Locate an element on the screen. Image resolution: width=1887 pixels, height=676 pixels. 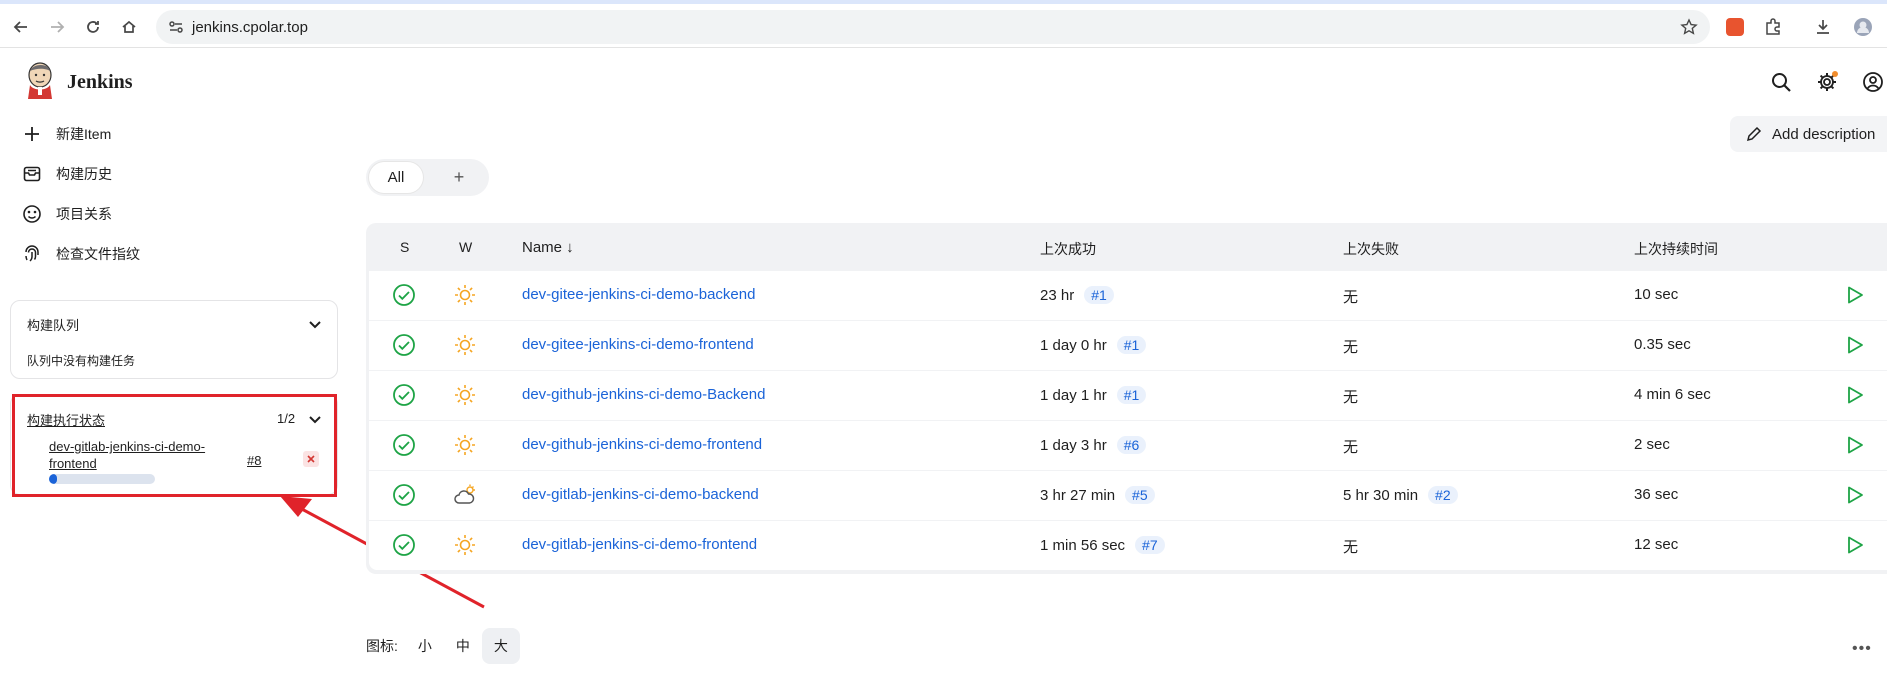
icon-size-small-button: 小 is located at coordinates (425, 646).